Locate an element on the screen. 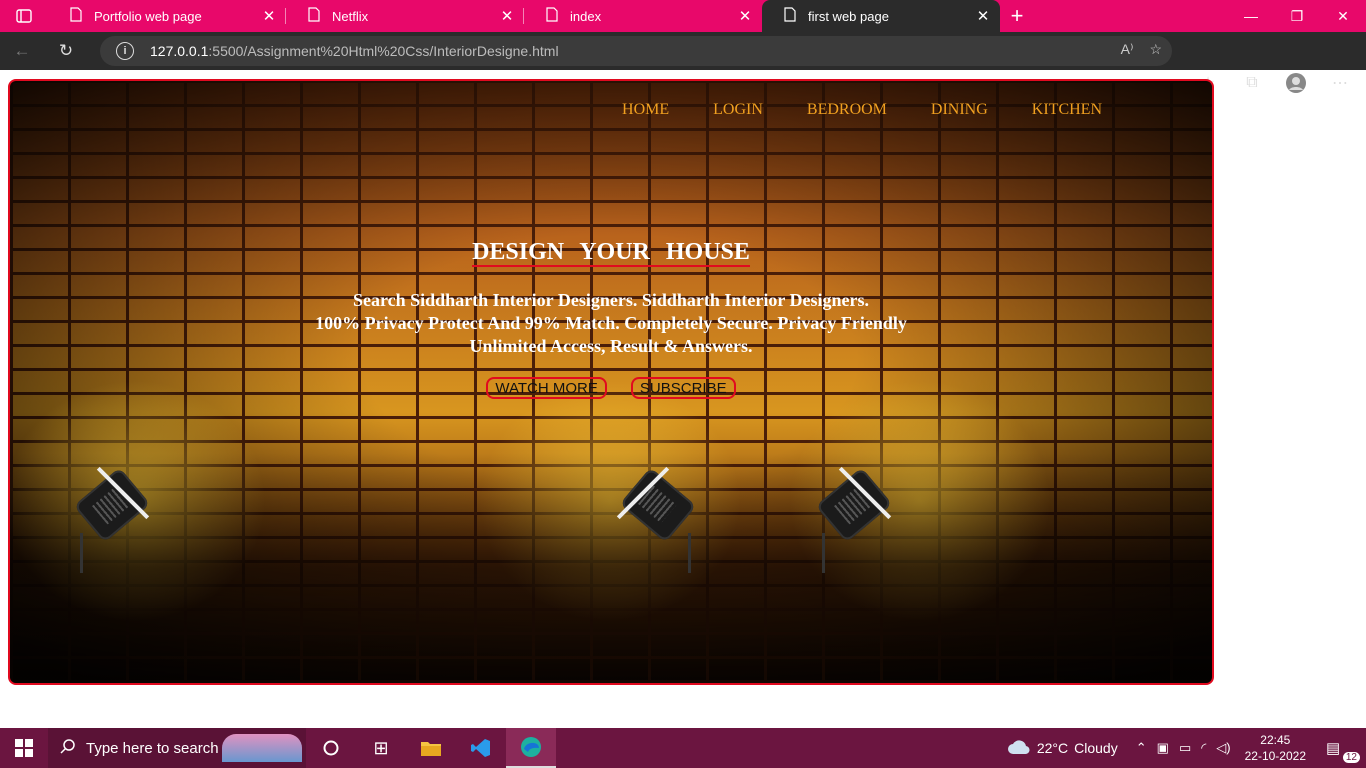  task-view-icon: ⊞ is located at coordinates (381, 748).